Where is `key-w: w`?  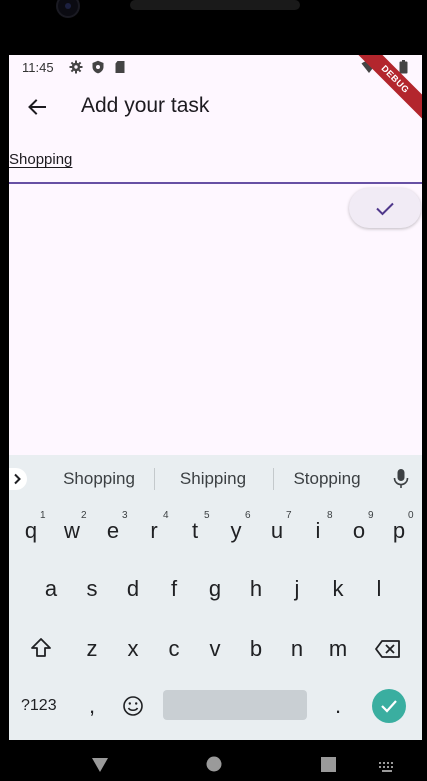 key-w: w is located at coordinates (72, 531).